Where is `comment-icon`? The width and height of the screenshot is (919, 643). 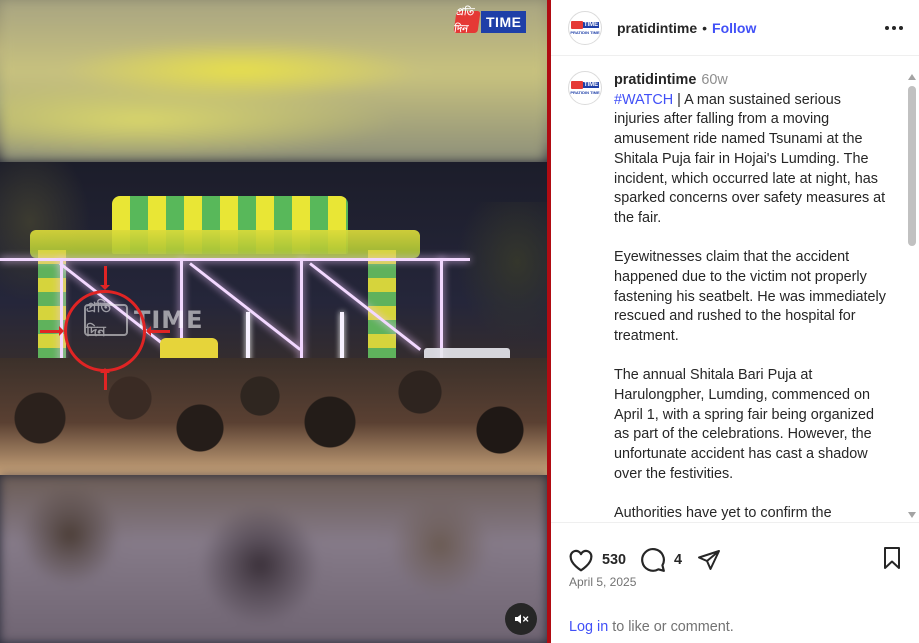
comment-icon is located at coordinates (653, 560).